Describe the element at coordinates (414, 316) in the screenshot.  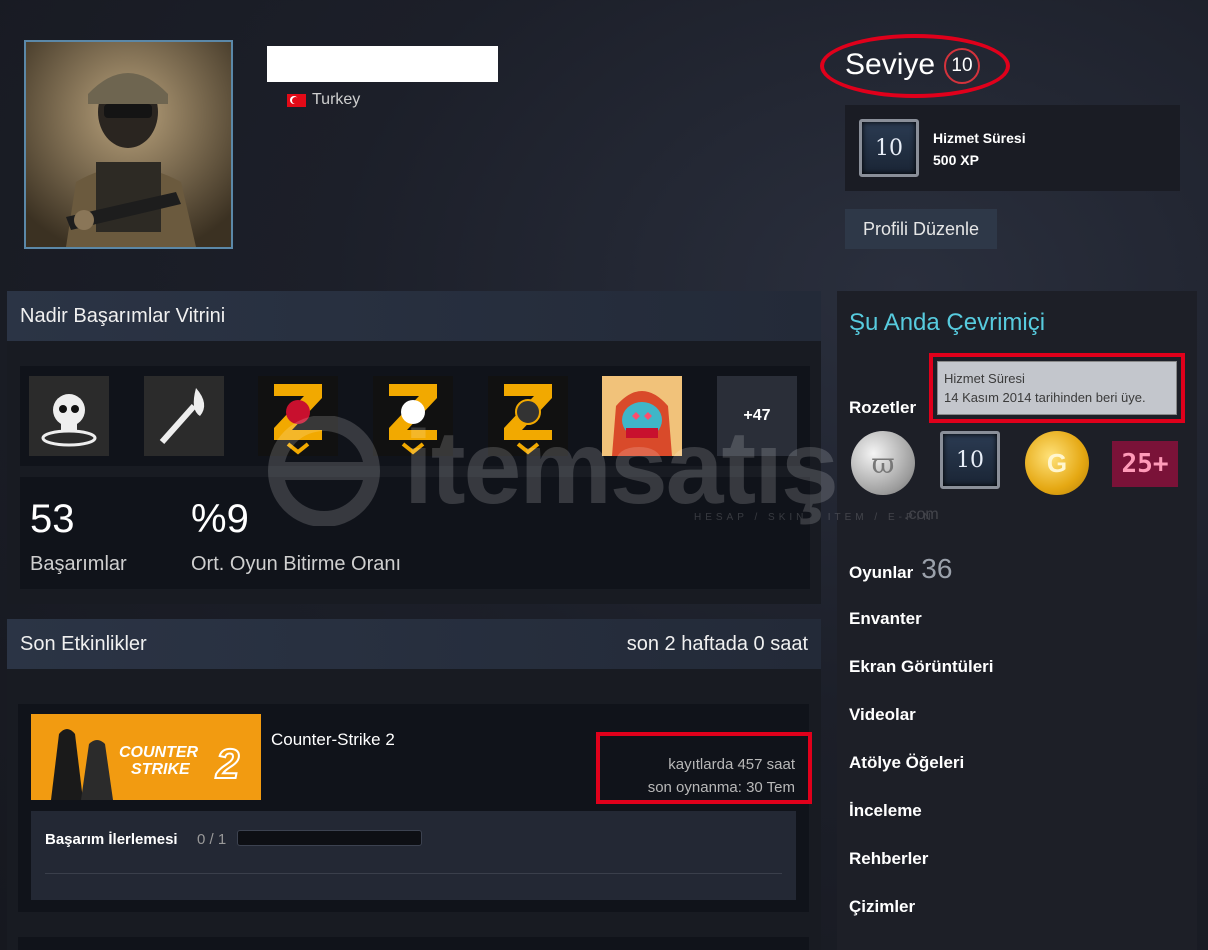
I see `showcase-header: Nadir Başarımlar Vitrini` at that location.